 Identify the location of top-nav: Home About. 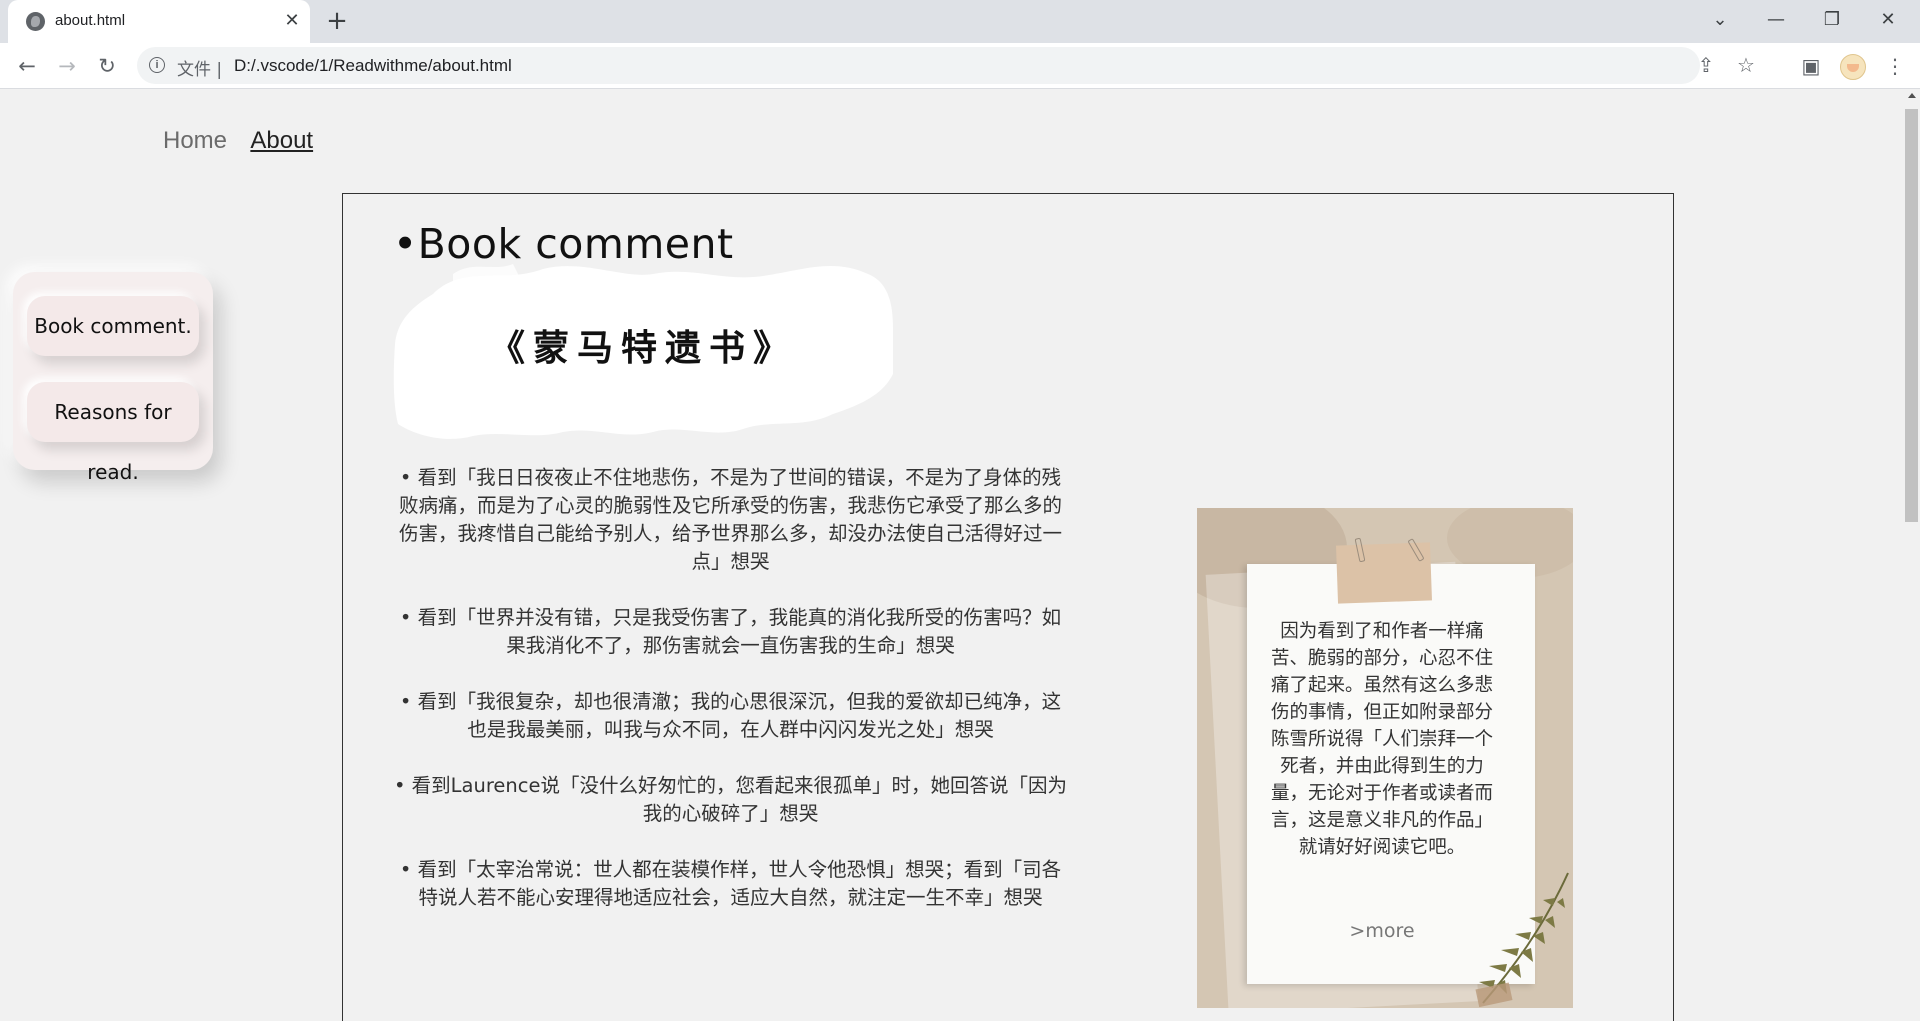
(247, 141).